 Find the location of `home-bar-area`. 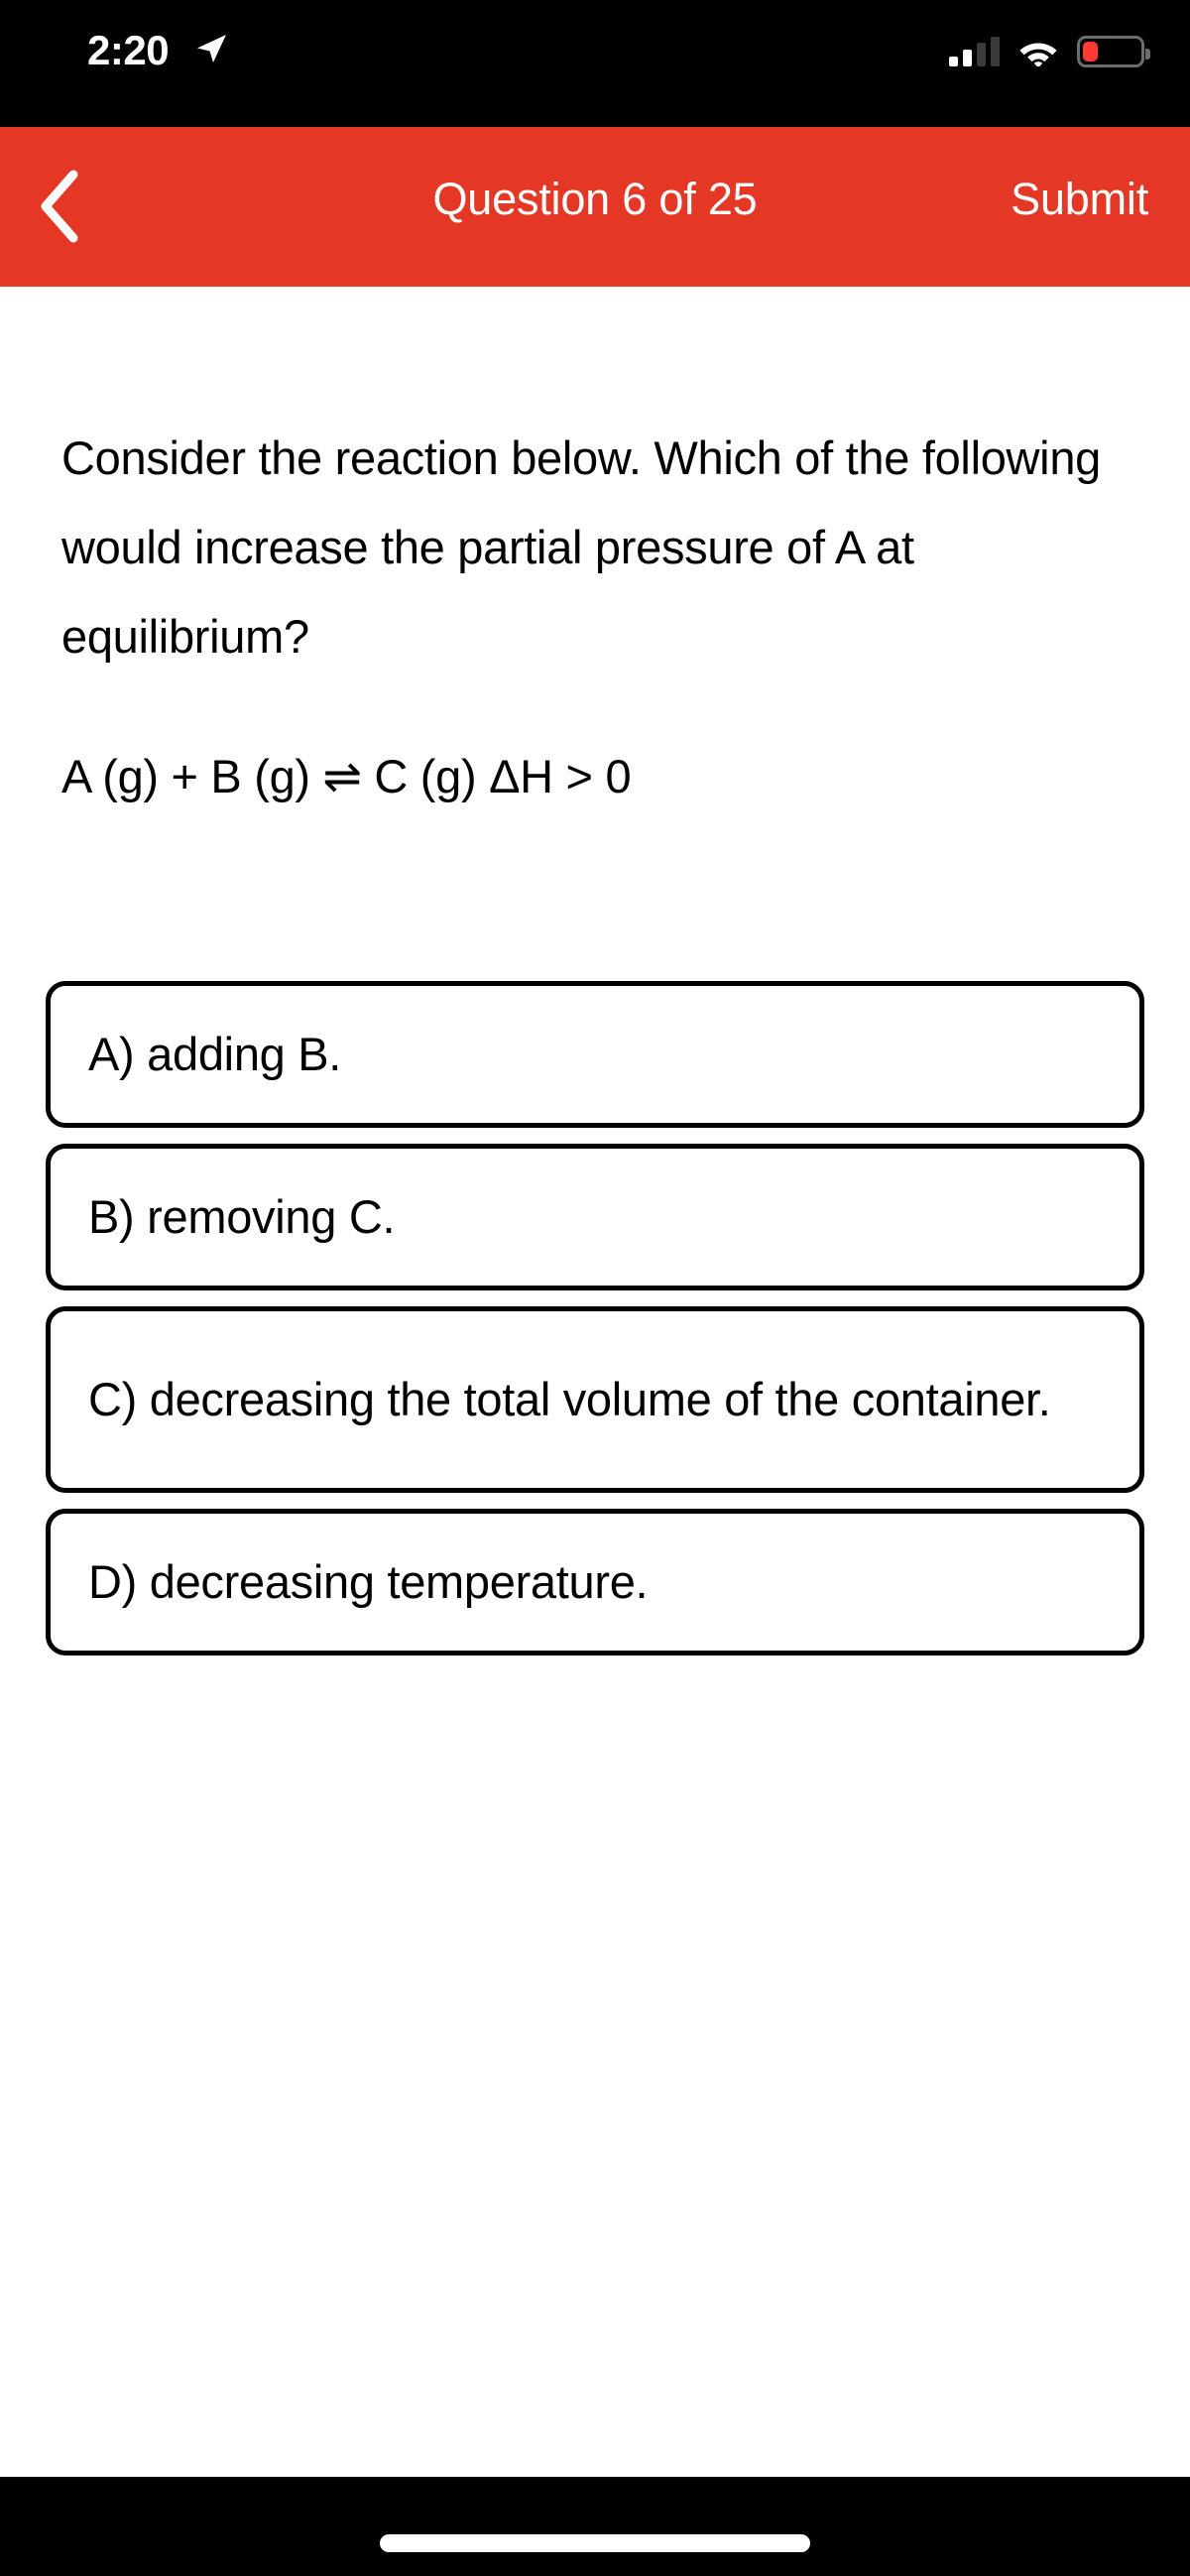

home-bar-area is located at coordinates (595, 2526).